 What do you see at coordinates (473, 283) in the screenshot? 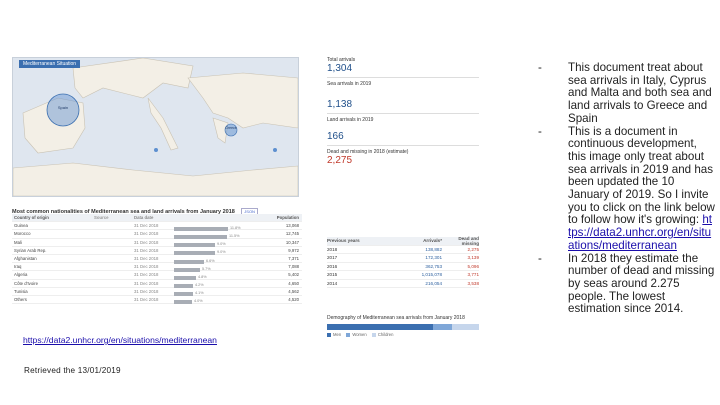
I see `row-dead: 3,538` at bounding box center [473, 283].